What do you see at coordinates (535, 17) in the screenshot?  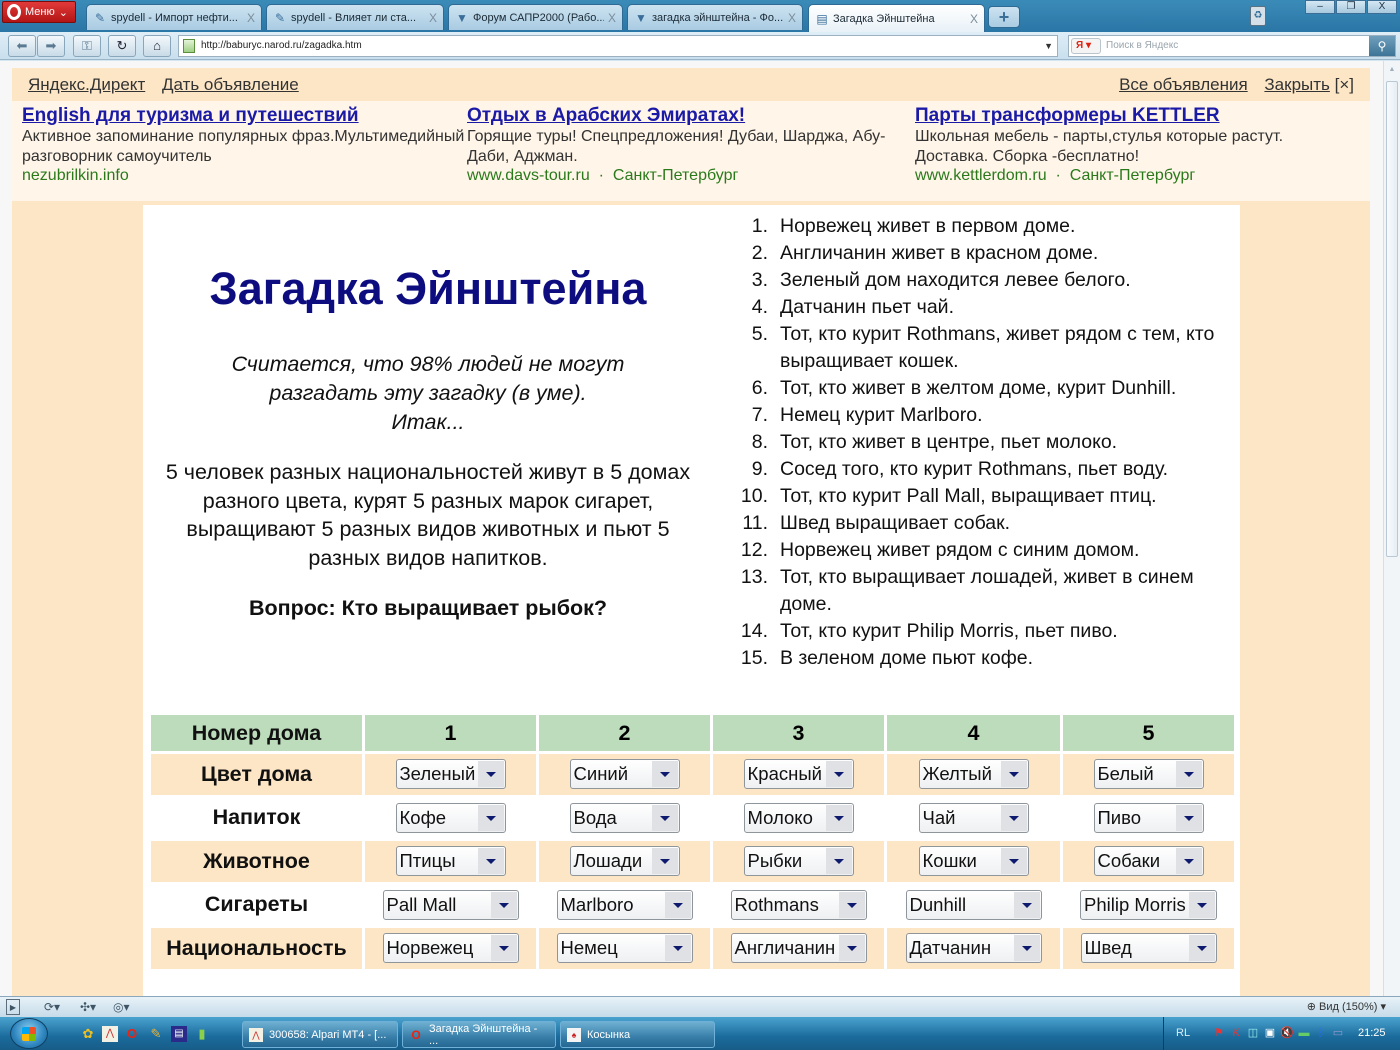 I see `tab-forum-sapr: ▼ Форум САПР2000 (Рабо... X` at bounding box center [535, 17].